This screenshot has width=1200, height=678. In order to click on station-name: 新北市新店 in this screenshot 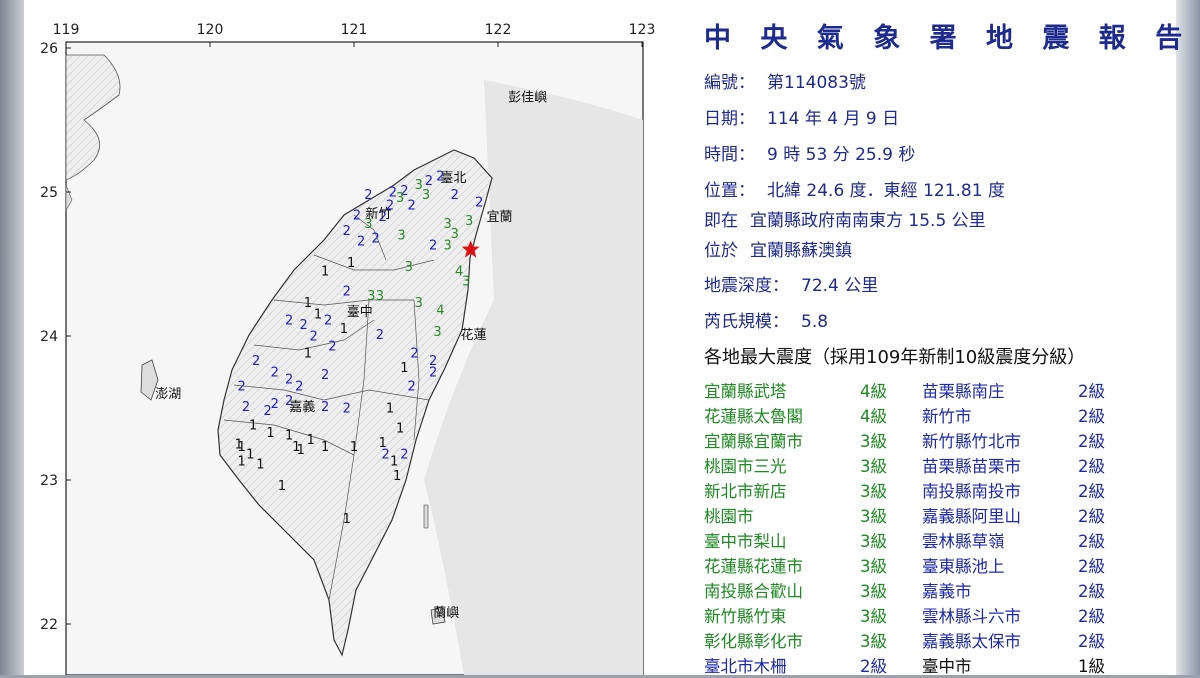, I will do `click(745, 491)`.